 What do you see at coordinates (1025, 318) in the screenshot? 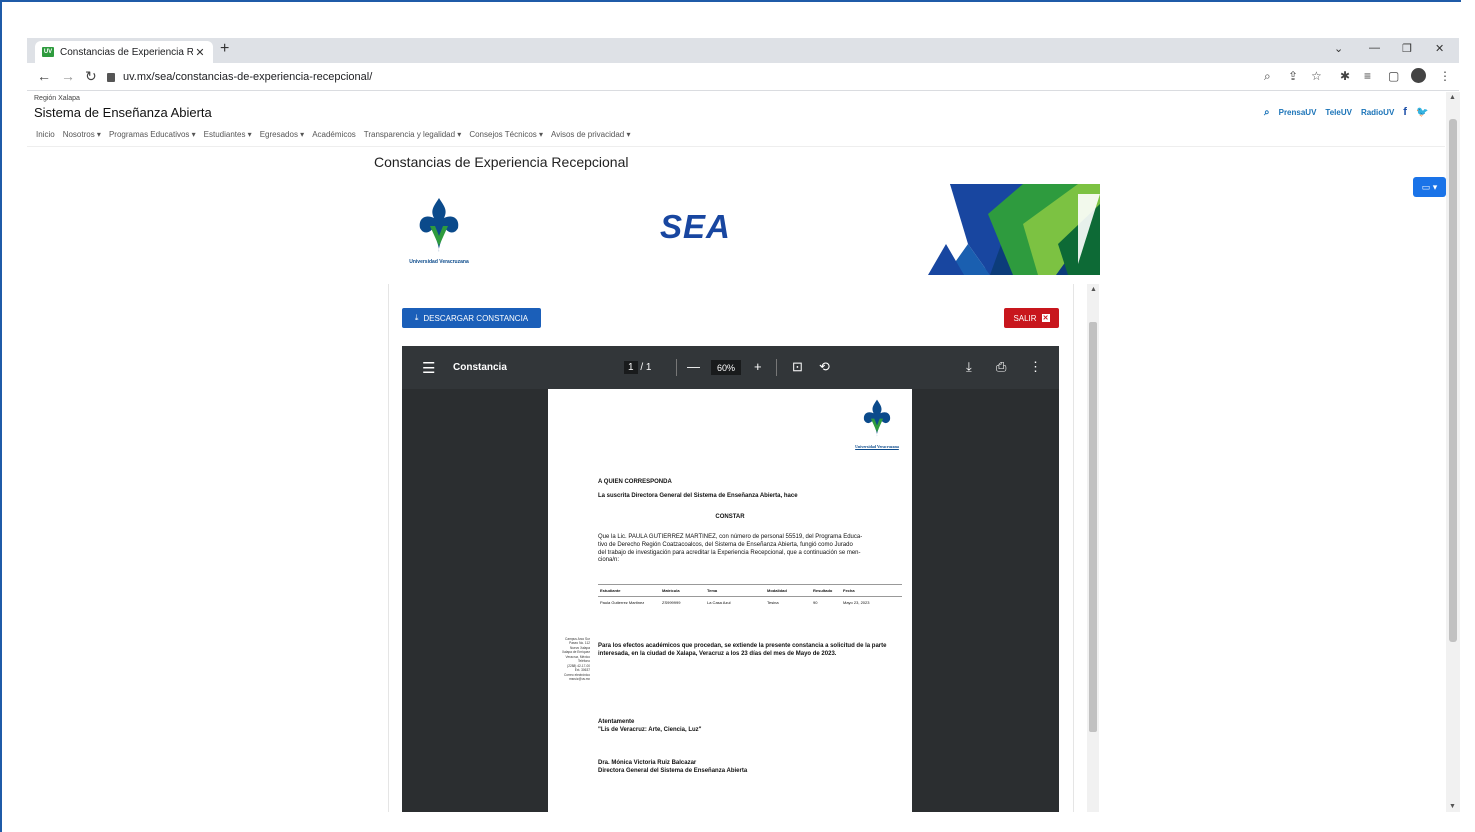
I see `exit-label: SALIR` at bounding box center [1025, 318].